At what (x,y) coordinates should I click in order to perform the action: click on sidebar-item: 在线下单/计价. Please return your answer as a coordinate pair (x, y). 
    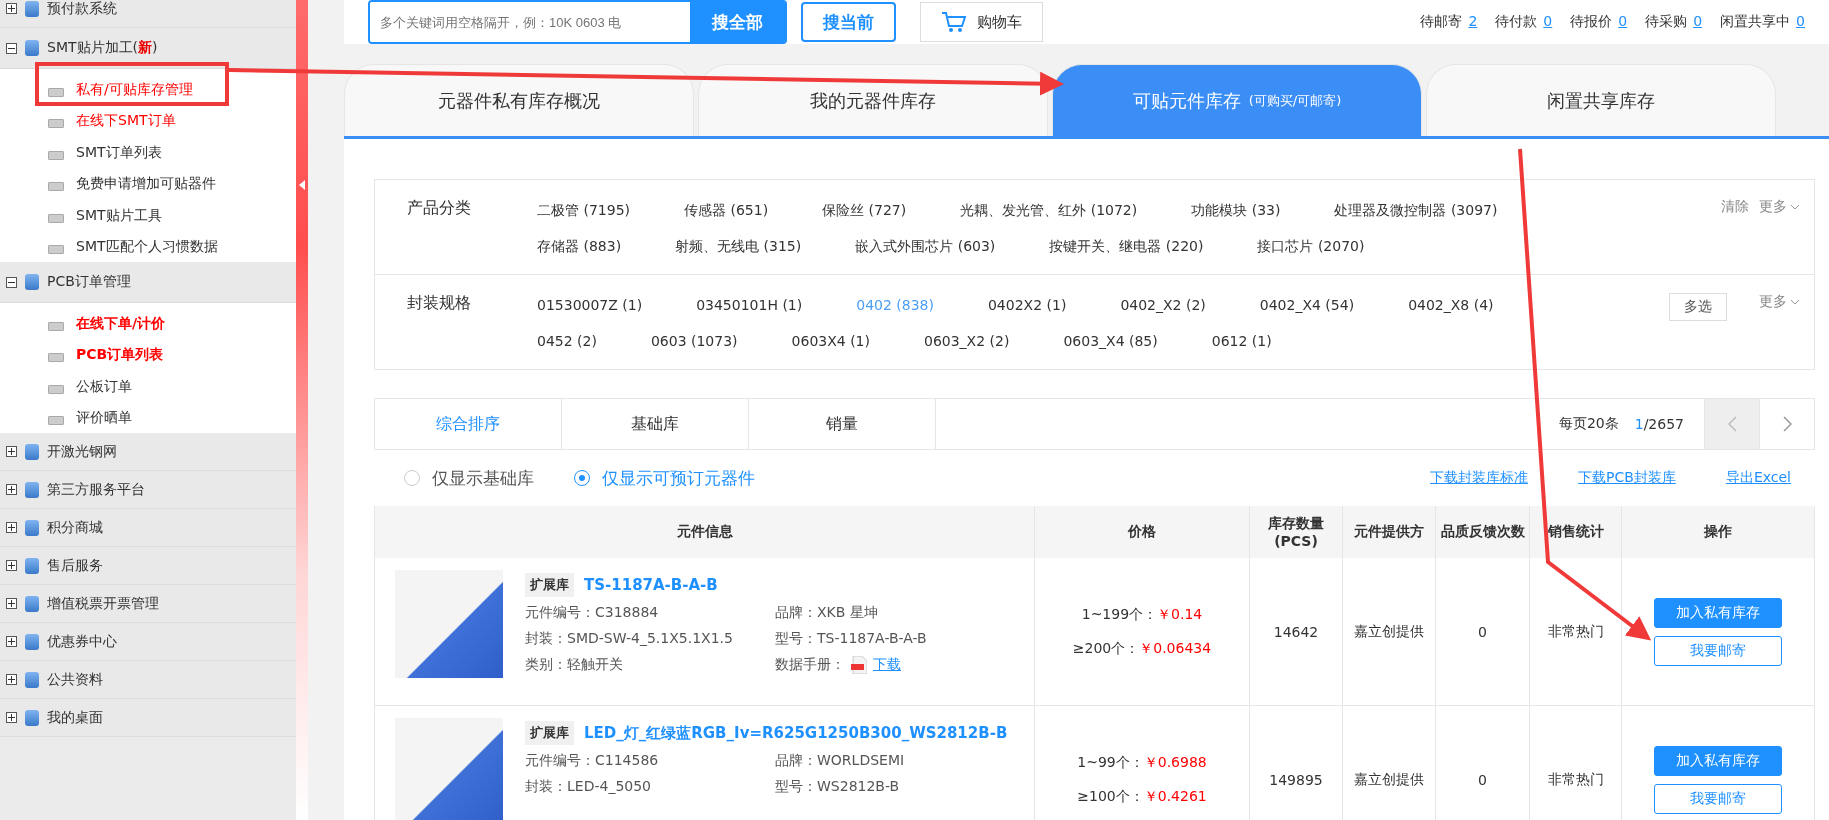
    Looking at the image, I should click on (121, 323).